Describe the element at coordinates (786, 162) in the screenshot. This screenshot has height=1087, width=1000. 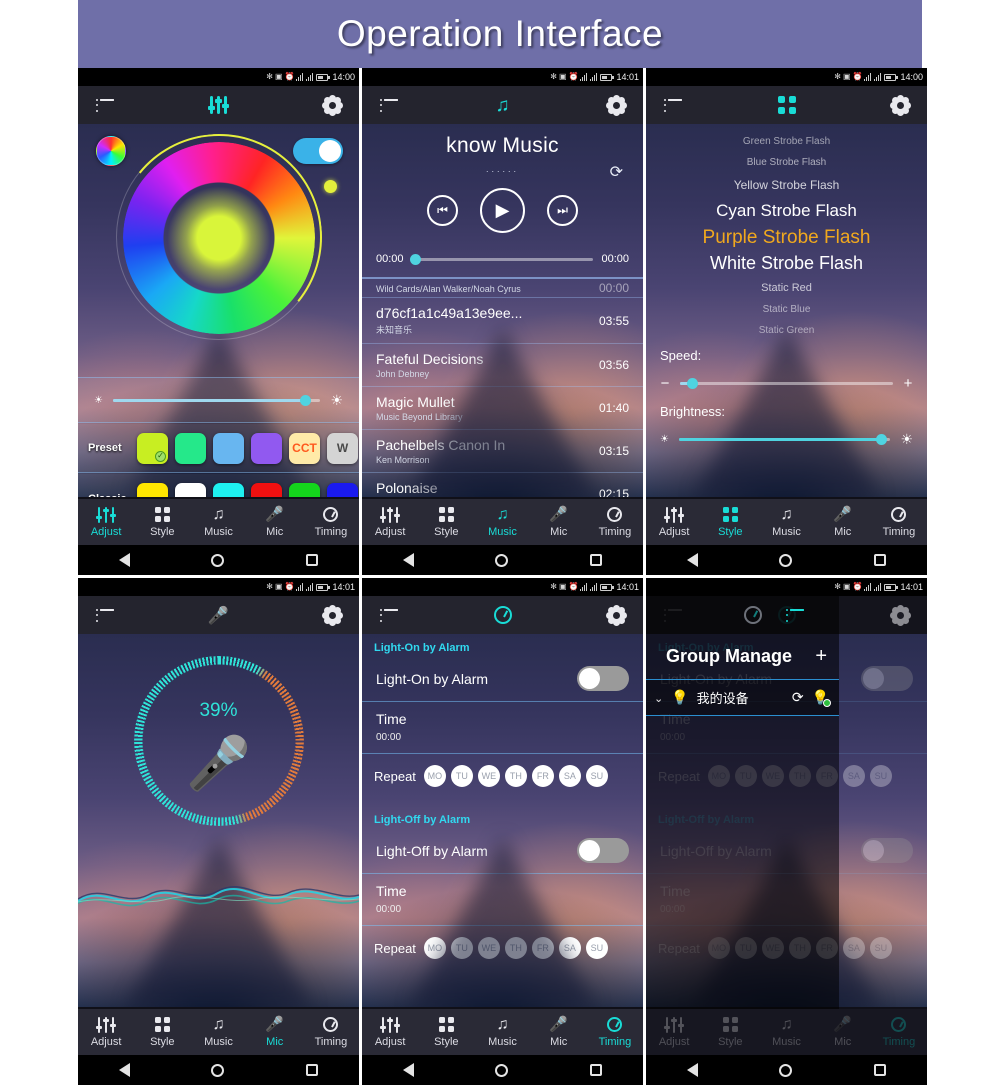
I see `style-mode-item: Blue Strobe Flash` at that location.